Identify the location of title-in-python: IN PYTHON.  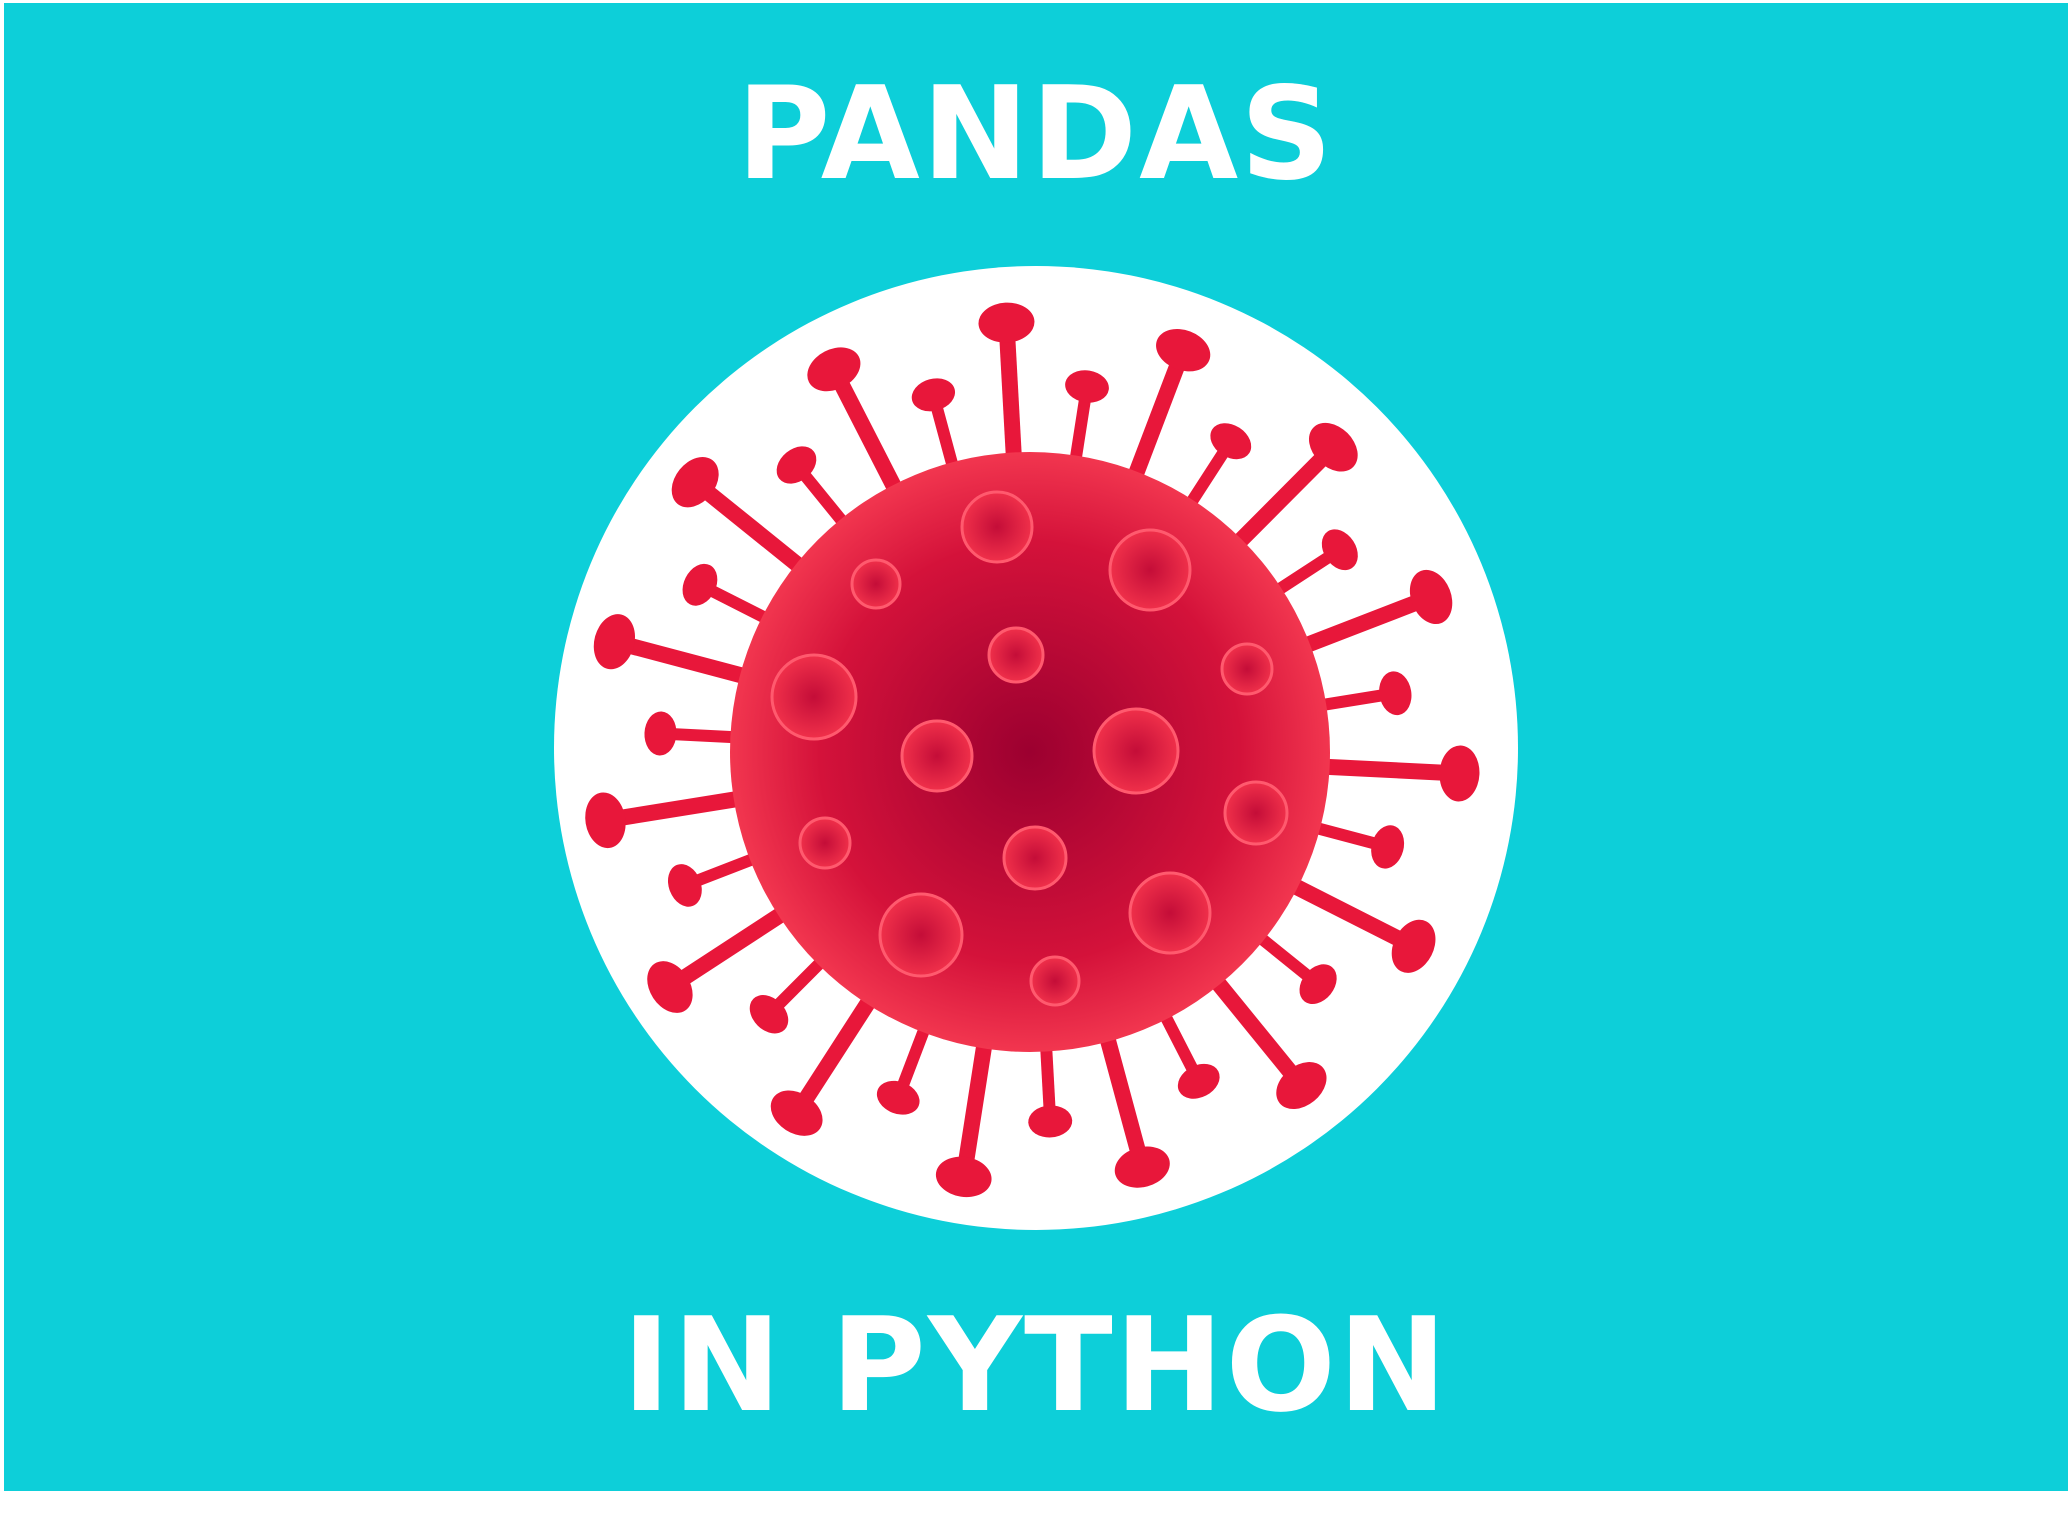
(1035, 1365).